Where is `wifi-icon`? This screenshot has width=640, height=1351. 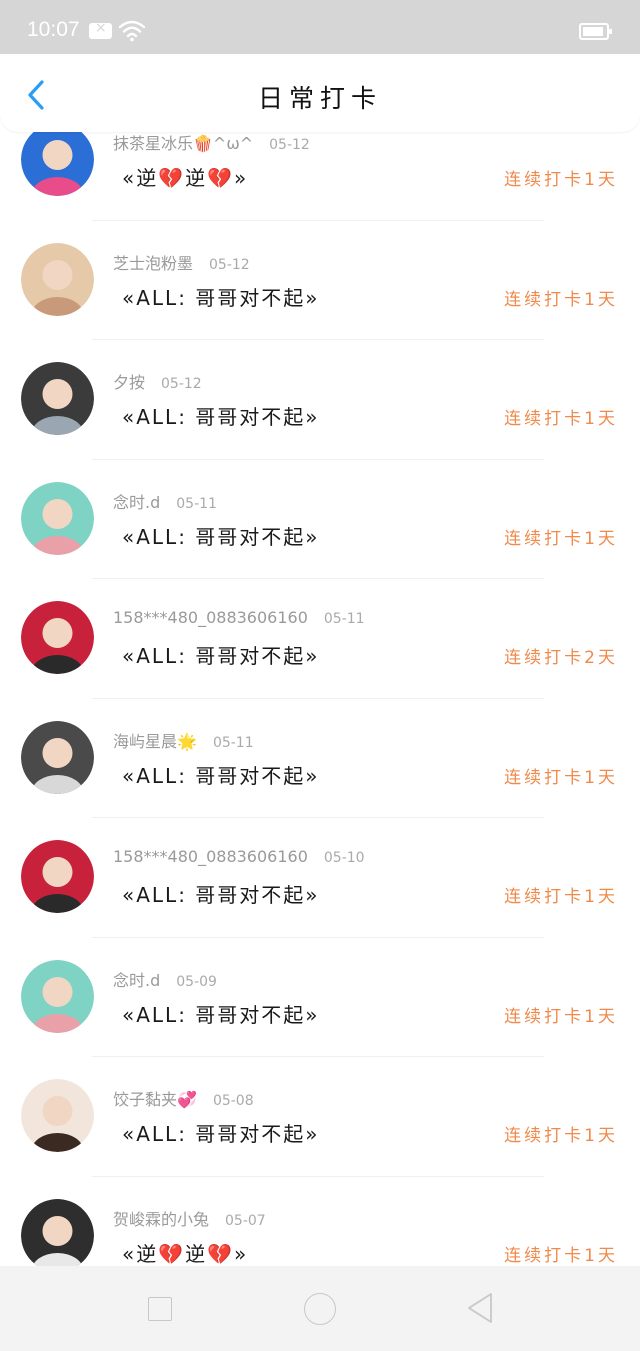
wifi-icon is located at coordinates (132, 31).